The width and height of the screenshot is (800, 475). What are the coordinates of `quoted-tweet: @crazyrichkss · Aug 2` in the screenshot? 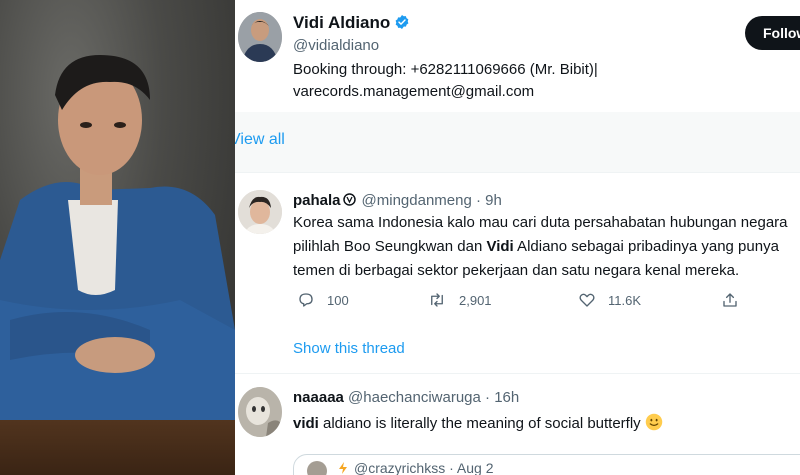 It's located at (546, 464).